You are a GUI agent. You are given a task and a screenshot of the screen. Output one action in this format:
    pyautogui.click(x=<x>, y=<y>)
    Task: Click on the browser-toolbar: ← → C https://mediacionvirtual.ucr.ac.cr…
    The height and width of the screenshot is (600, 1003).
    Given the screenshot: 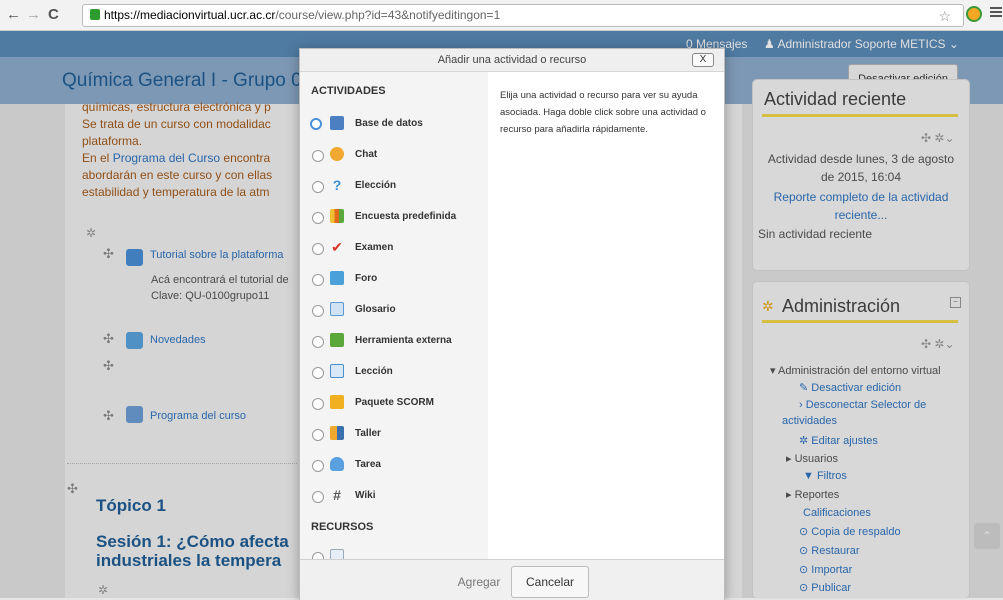 What is the action you would take?
    pyautogui.click(x=501, y=15)
    